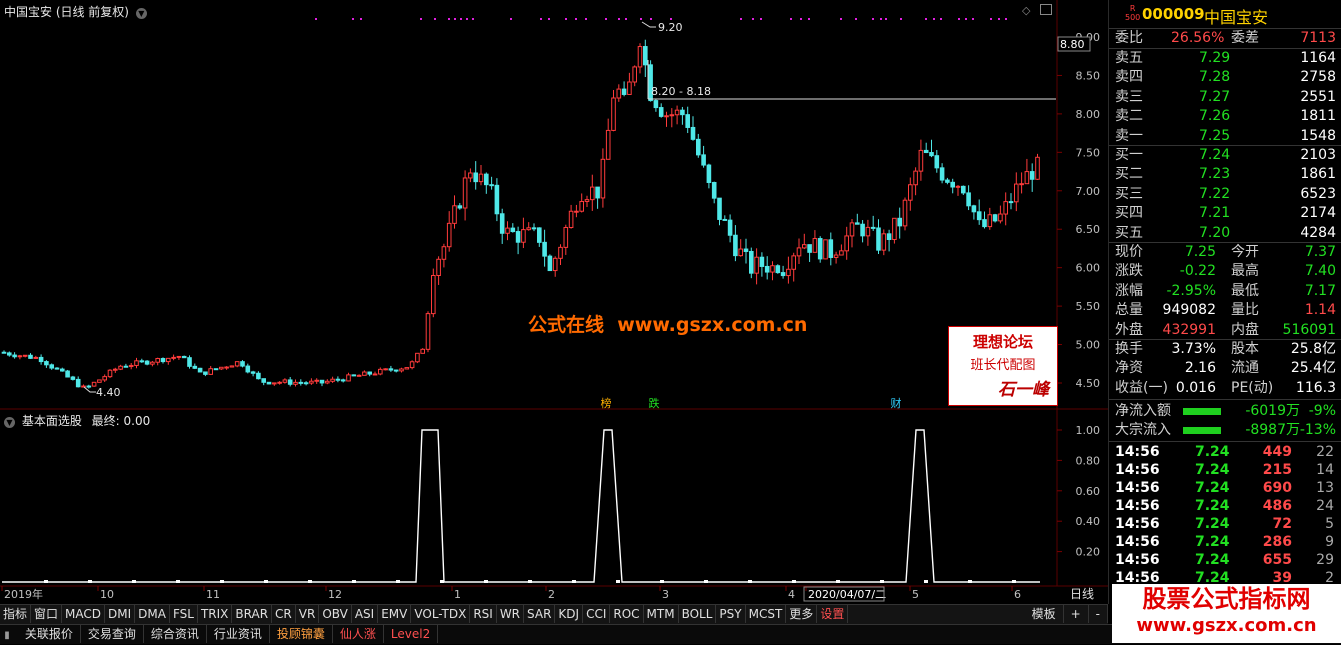  Describe the element at coordinates (1225, 488) in the screenshot. I see `tick-row: 14:56 7.24 690 13` at that location.